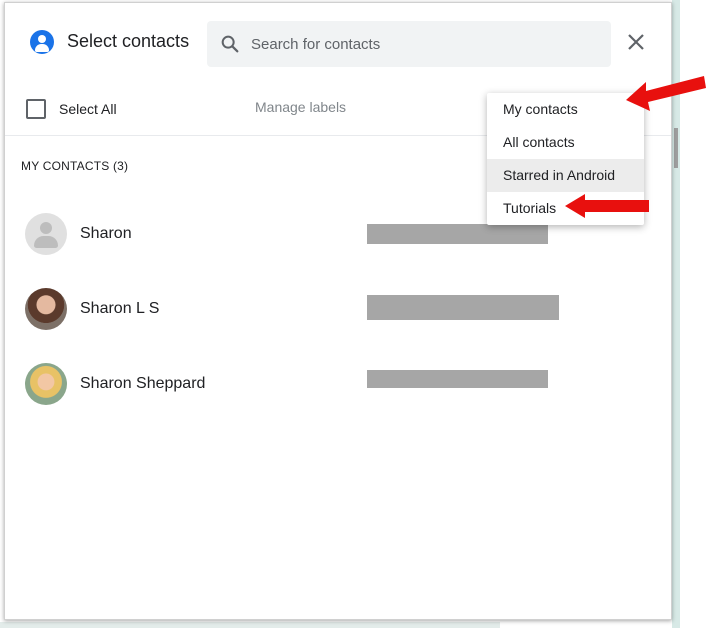  Describe the element at coordinates (143, 383) in the screenshot. I see `contact-name: Sharon Sheppard` at that location.